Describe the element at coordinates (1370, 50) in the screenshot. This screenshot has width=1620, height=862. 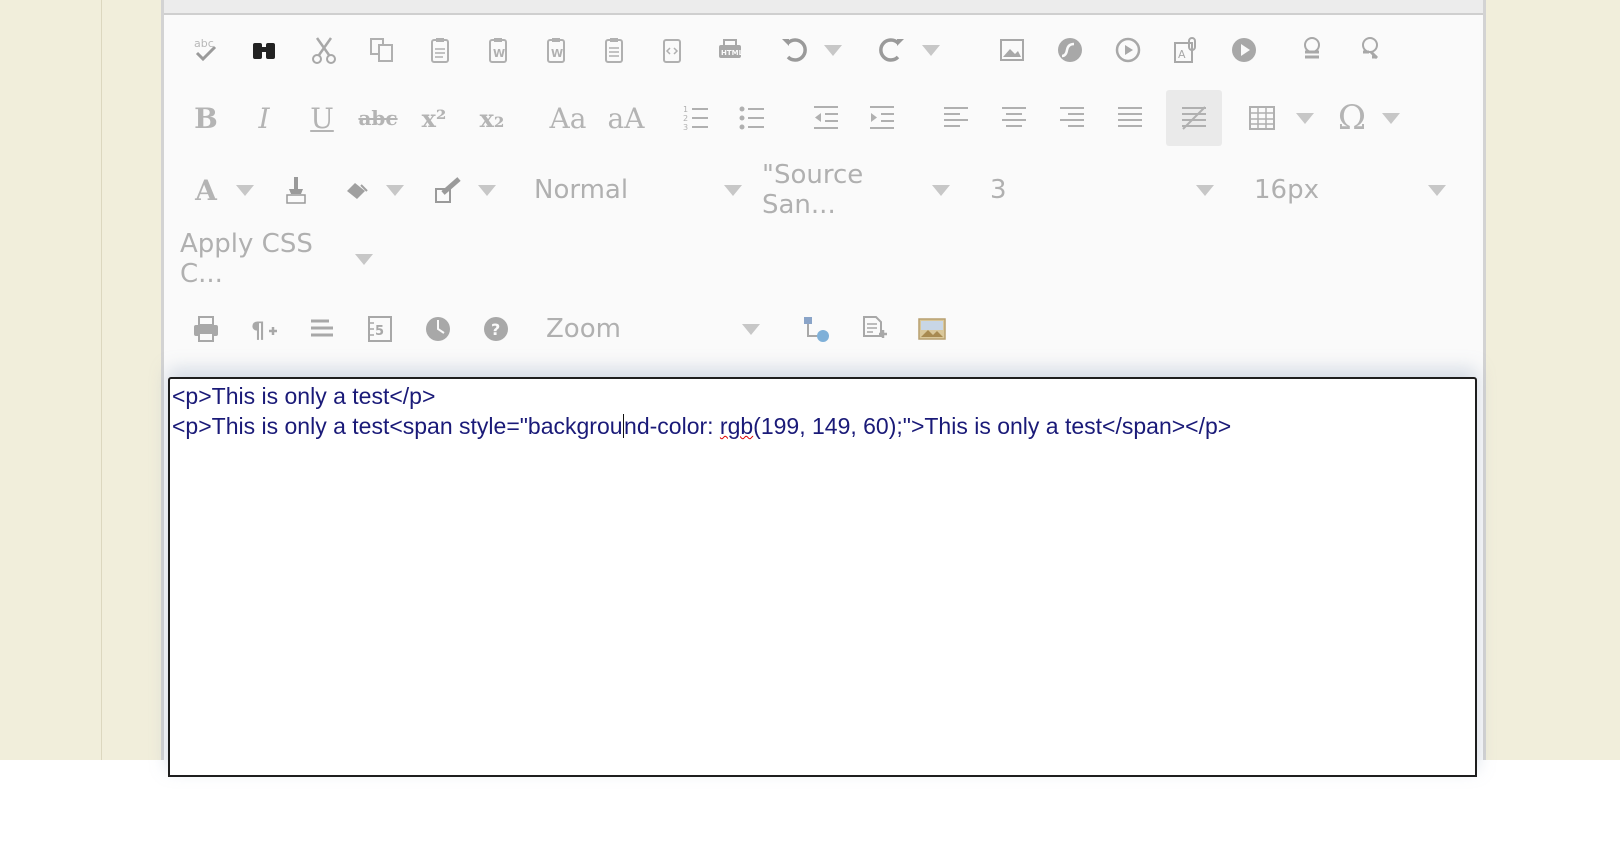
I see `remove-link-icon` at that location.